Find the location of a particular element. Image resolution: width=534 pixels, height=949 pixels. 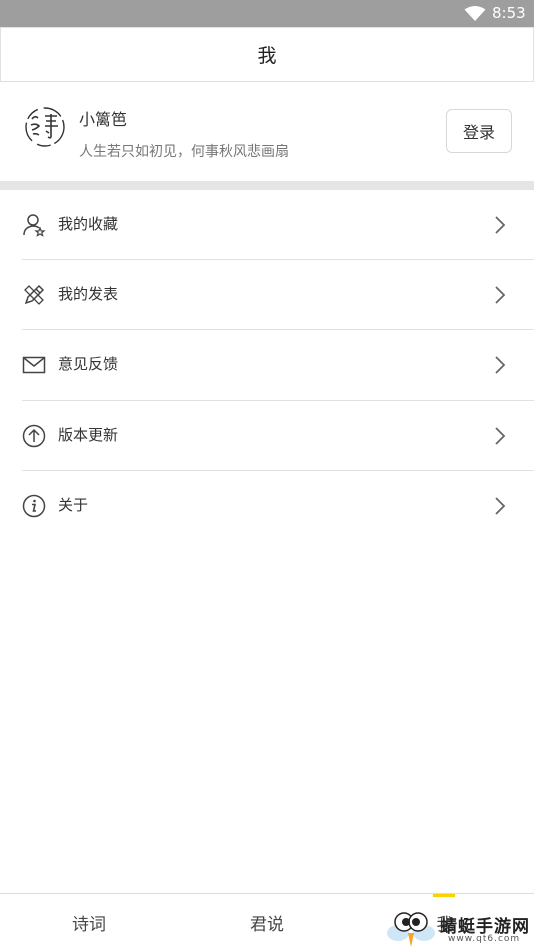

section-separator is located at coordinates (267, 185).